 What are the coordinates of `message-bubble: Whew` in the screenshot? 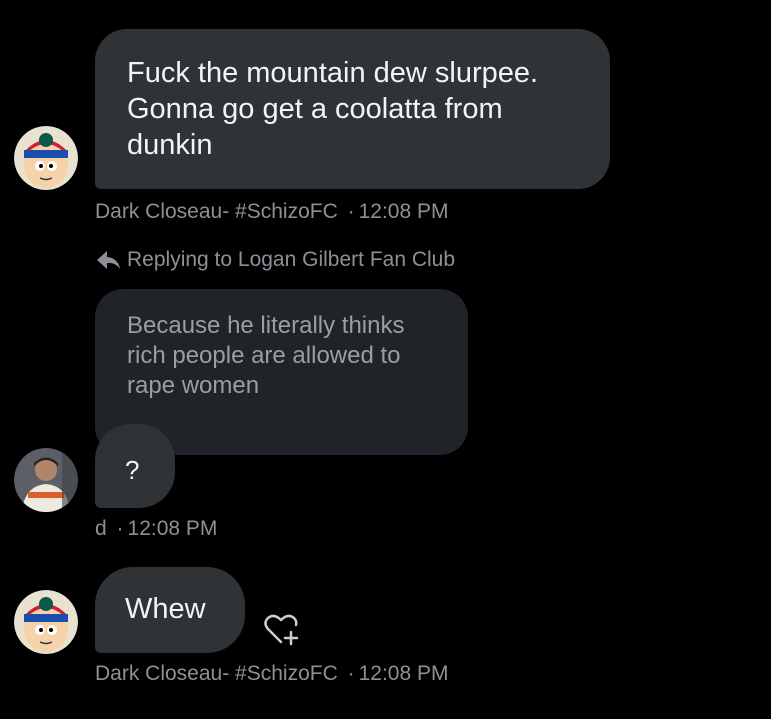 It's located at (170, 610).